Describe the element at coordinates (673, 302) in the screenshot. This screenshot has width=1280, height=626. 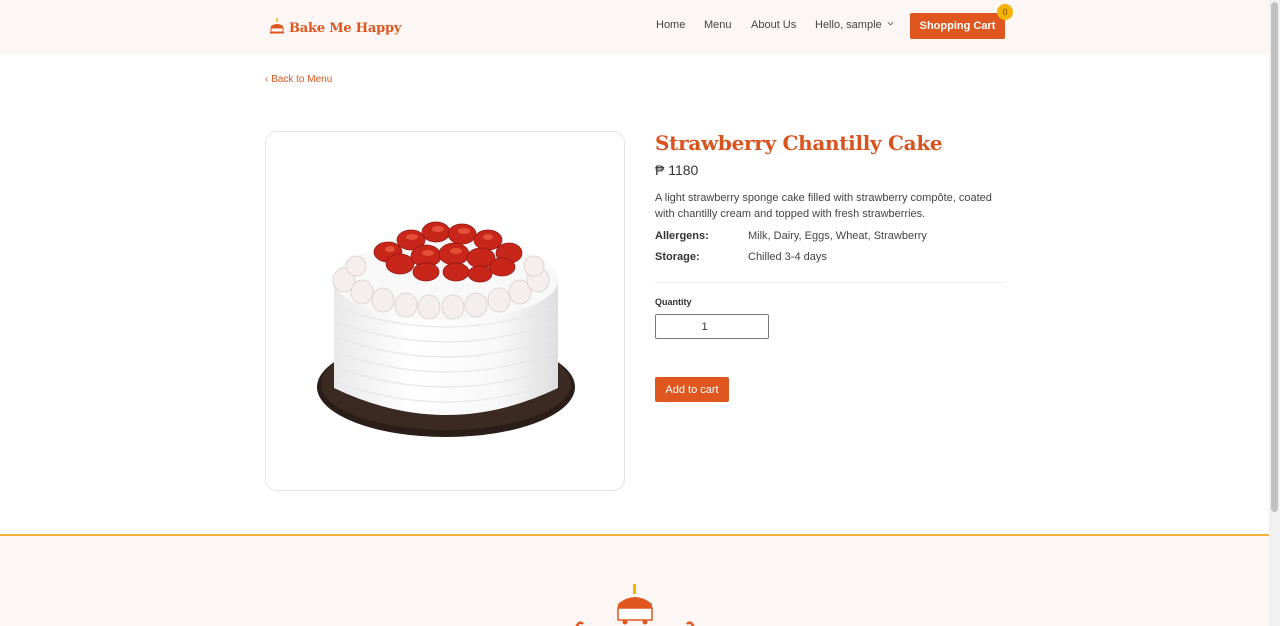
I see `quantity-label: Quantity` at that location.